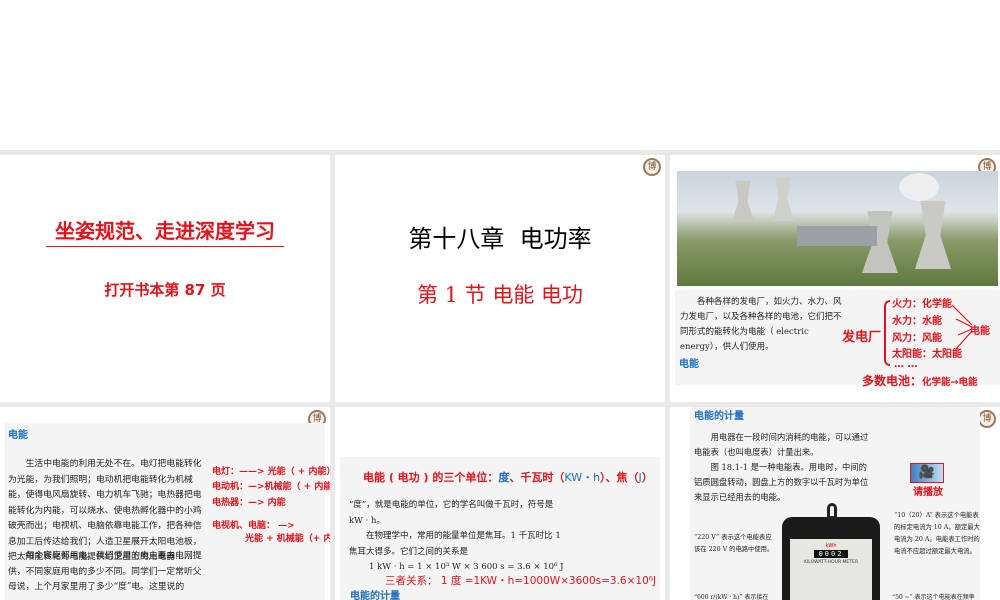 This screenshot has height=600, width=1000. What do you see at coordinates (928, 492) in the screenshot?
I see `play-label: 请播放` at bounding box center [928, 492].